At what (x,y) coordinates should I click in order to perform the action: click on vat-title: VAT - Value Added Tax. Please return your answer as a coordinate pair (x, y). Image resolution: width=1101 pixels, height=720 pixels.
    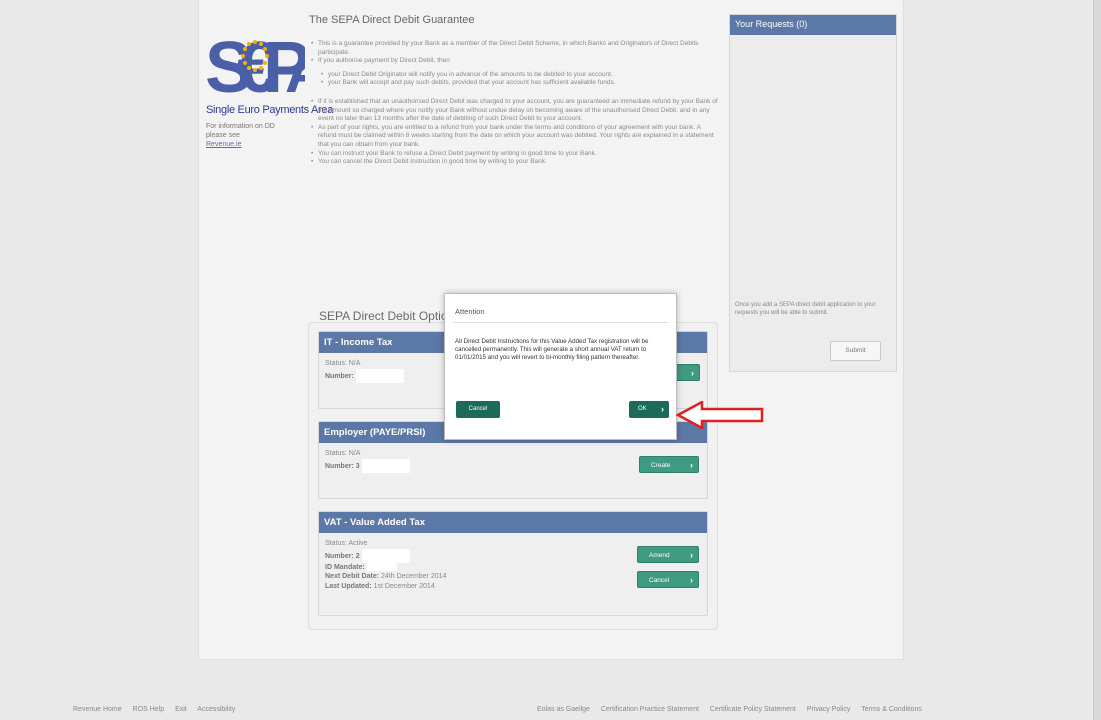
    Looking at the image, I should click on (513, 522).